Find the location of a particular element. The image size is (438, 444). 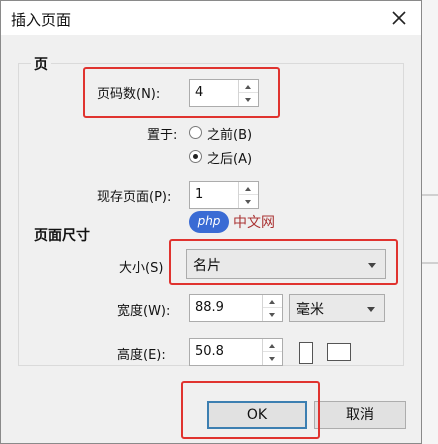

width-value: 88.9 is located at coordinates (209, 307).